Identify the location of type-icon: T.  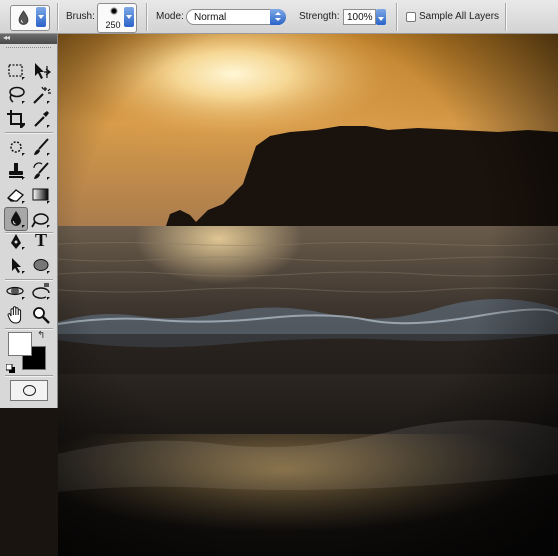
(41, 240).